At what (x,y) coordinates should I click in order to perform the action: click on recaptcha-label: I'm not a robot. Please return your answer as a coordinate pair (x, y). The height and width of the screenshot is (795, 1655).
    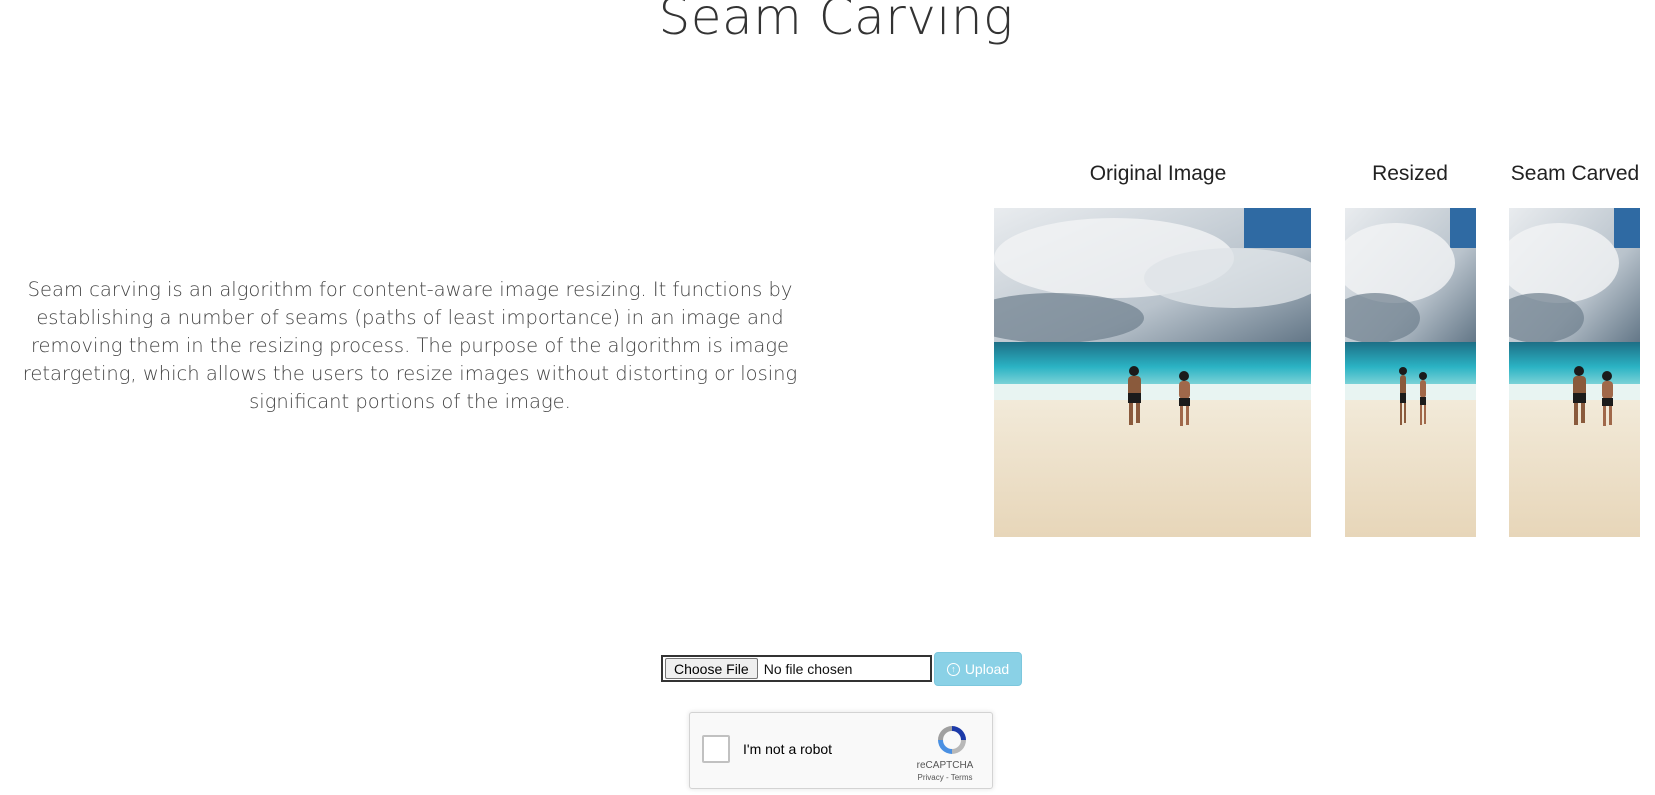
    Looking at the image, I should click on (788, 749).